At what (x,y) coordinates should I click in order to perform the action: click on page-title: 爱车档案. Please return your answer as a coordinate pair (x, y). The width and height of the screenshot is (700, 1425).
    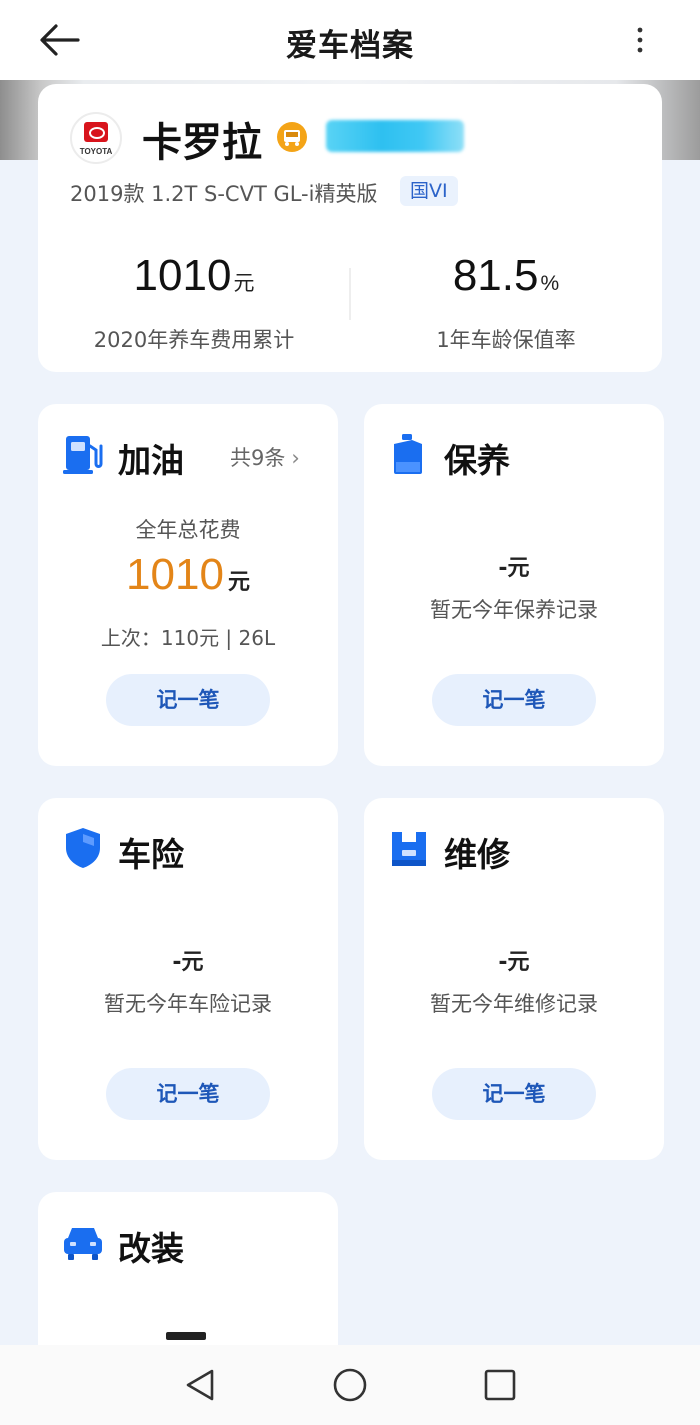
    Looking at the image, I should click on (350, 46).